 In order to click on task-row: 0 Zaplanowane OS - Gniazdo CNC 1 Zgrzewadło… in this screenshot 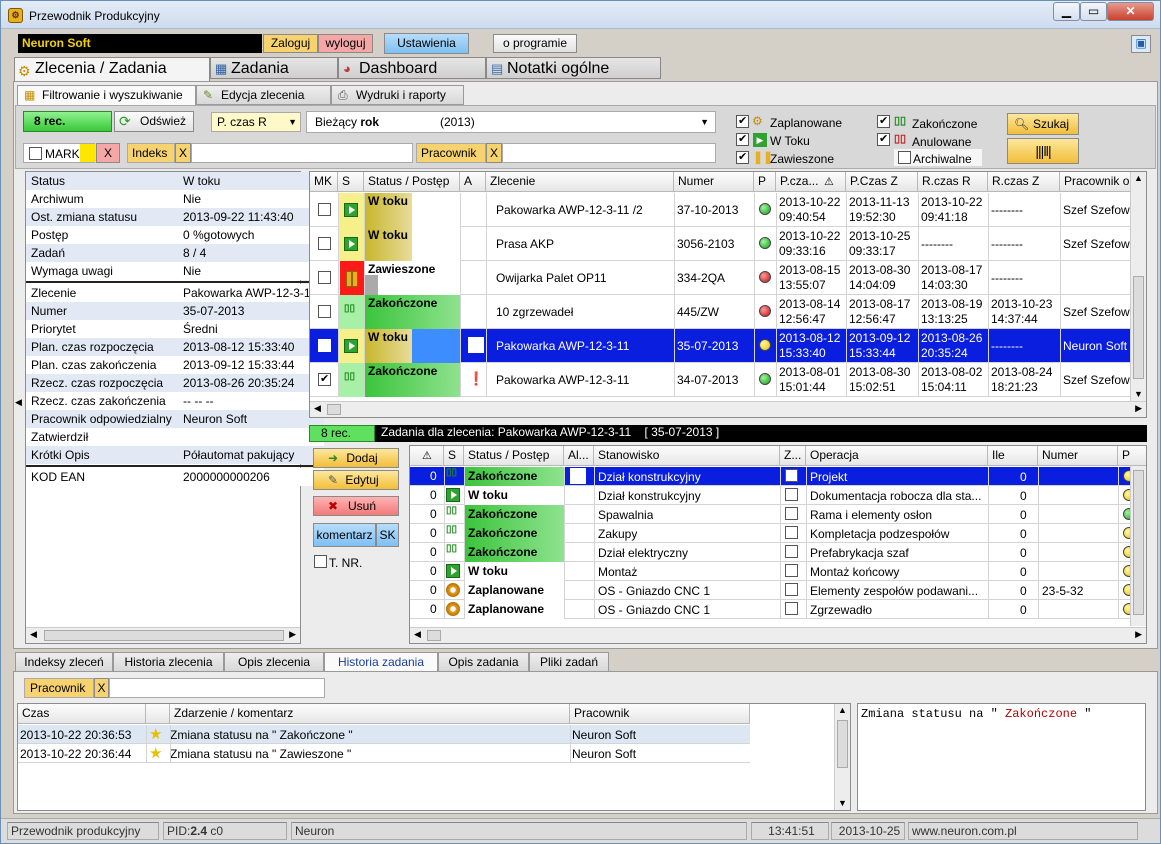, I will do `click(772, 609)`.